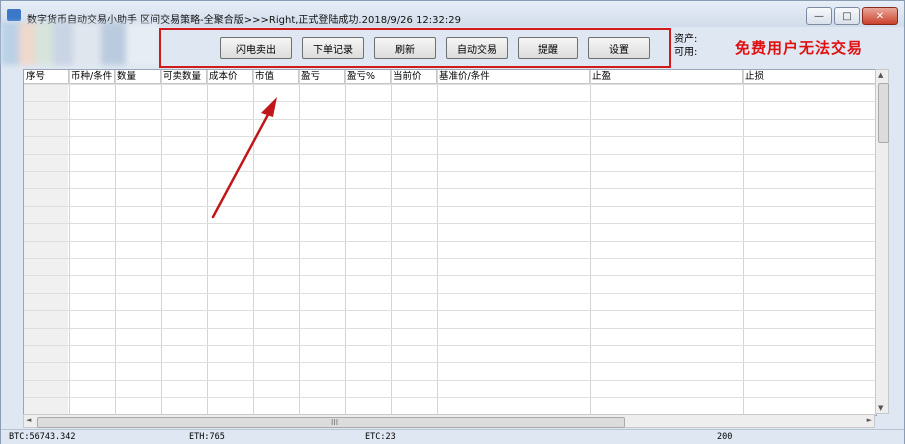 This screenshot has height=444, width=905. What do you see at coordinates (869, 420) in the screenshot?
I see `scroll-right-icon: ►` at bounding box center [869, 420].